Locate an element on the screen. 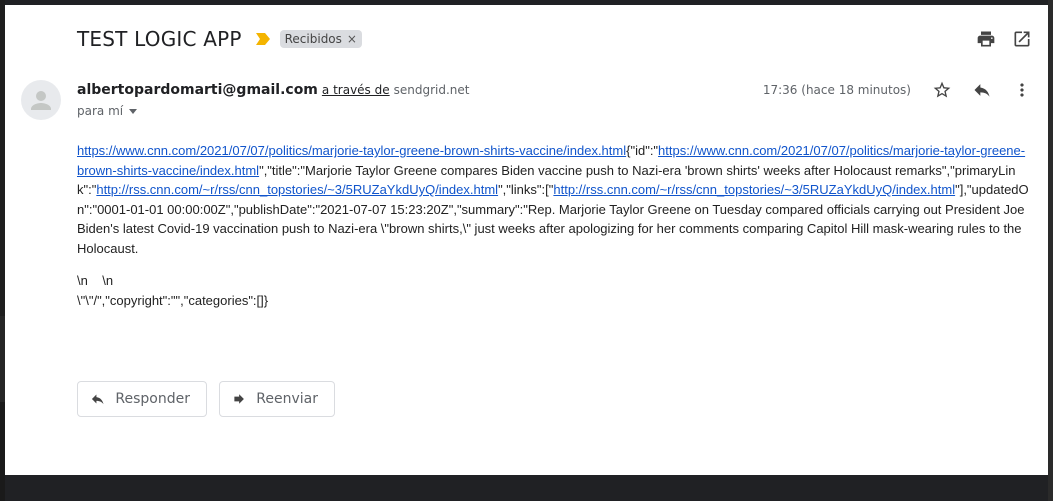 The image size is (1053, 501). forward-button-label: Reenviar is located at coordinates (287, 399).